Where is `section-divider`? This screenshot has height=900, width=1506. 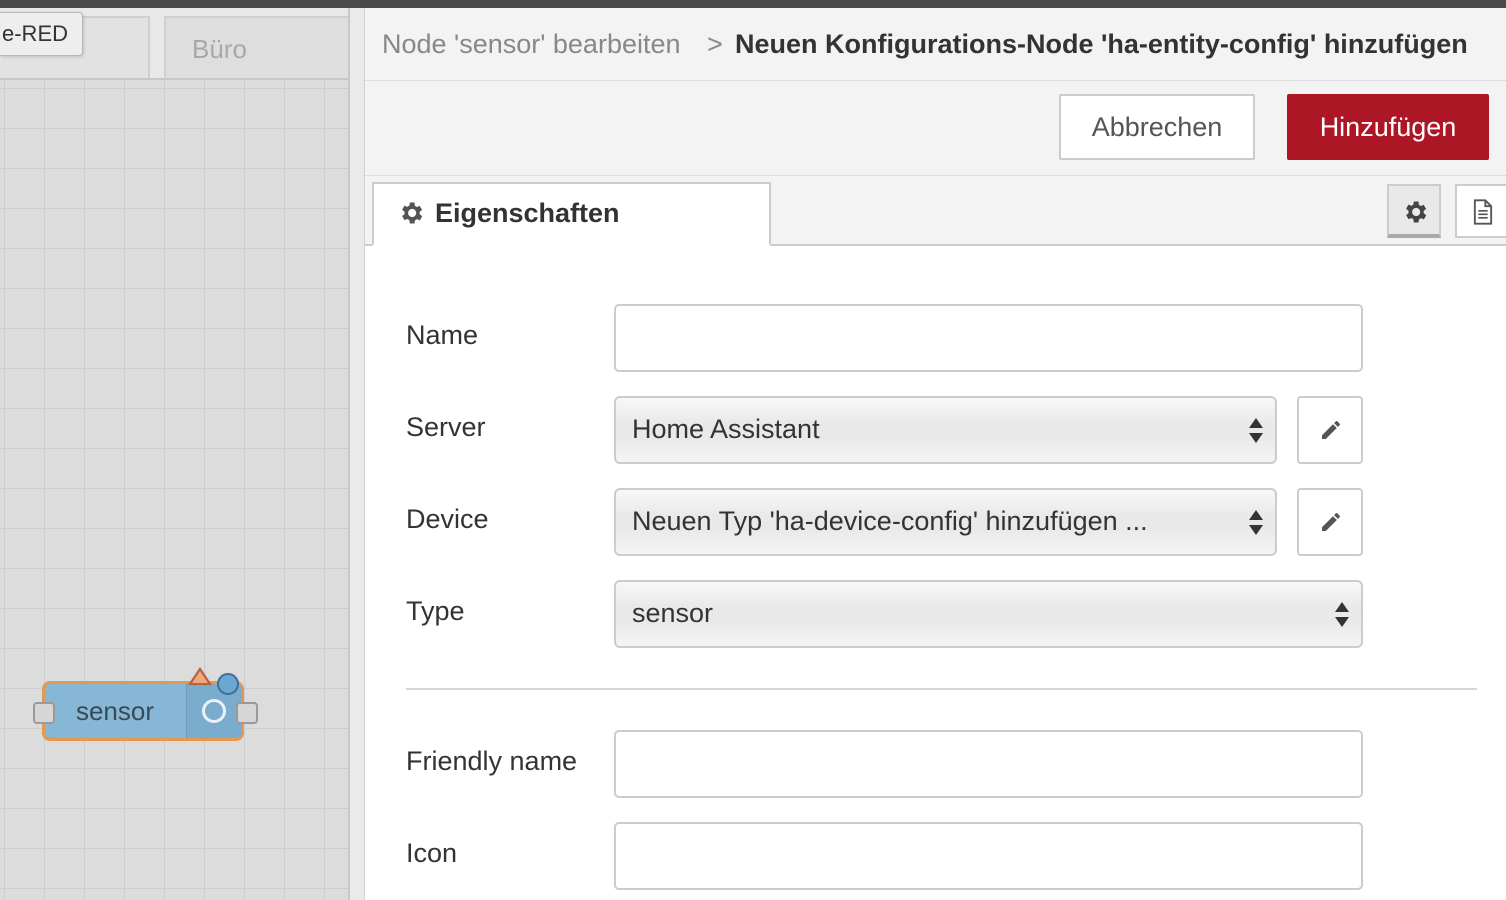
section-divider is located at coordinates (941, 689).